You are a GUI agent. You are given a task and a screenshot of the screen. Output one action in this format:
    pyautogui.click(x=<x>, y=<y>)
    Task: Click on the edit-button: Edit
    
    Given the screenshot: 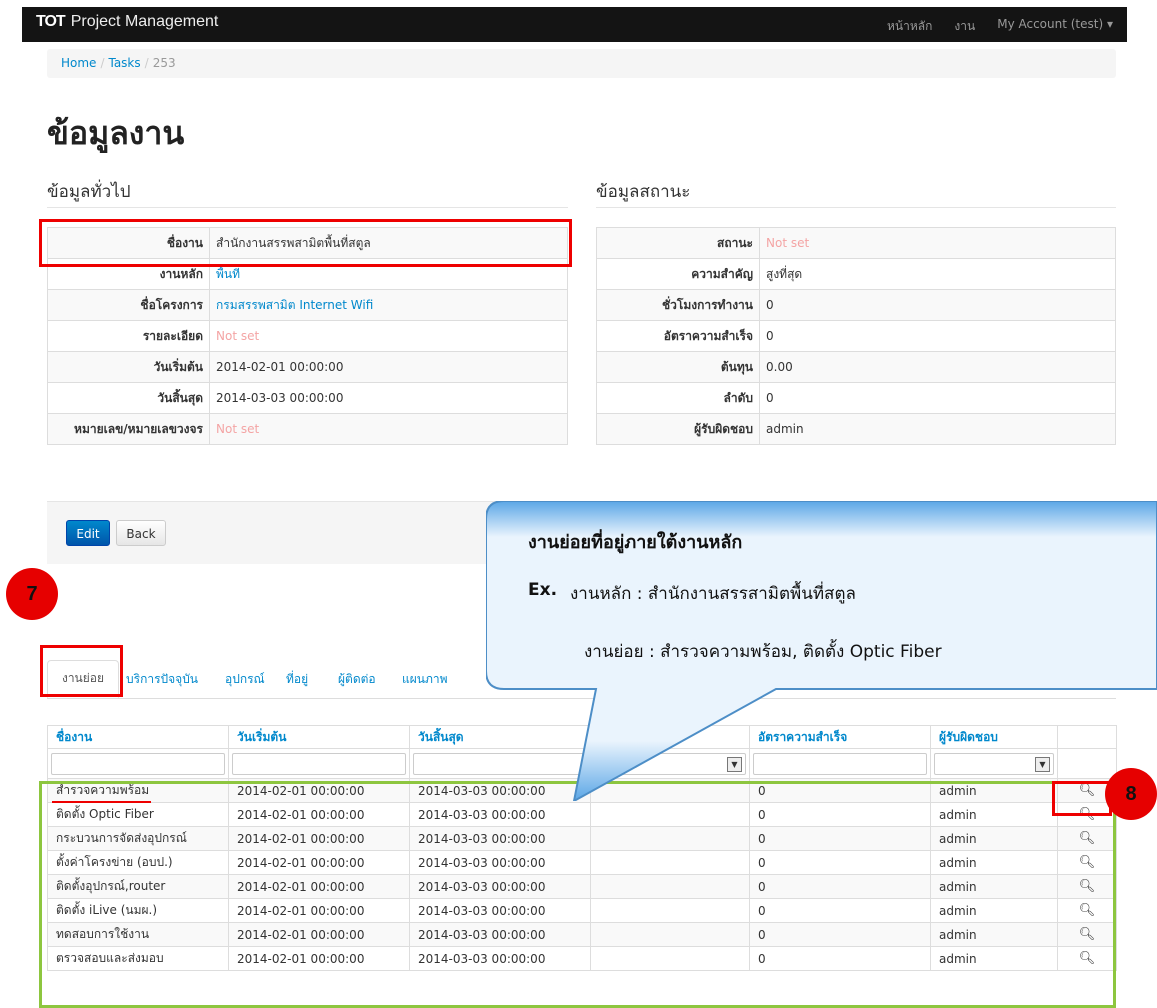 What is the action you would take?
    pyautogui.click(x=88, y=533)
    